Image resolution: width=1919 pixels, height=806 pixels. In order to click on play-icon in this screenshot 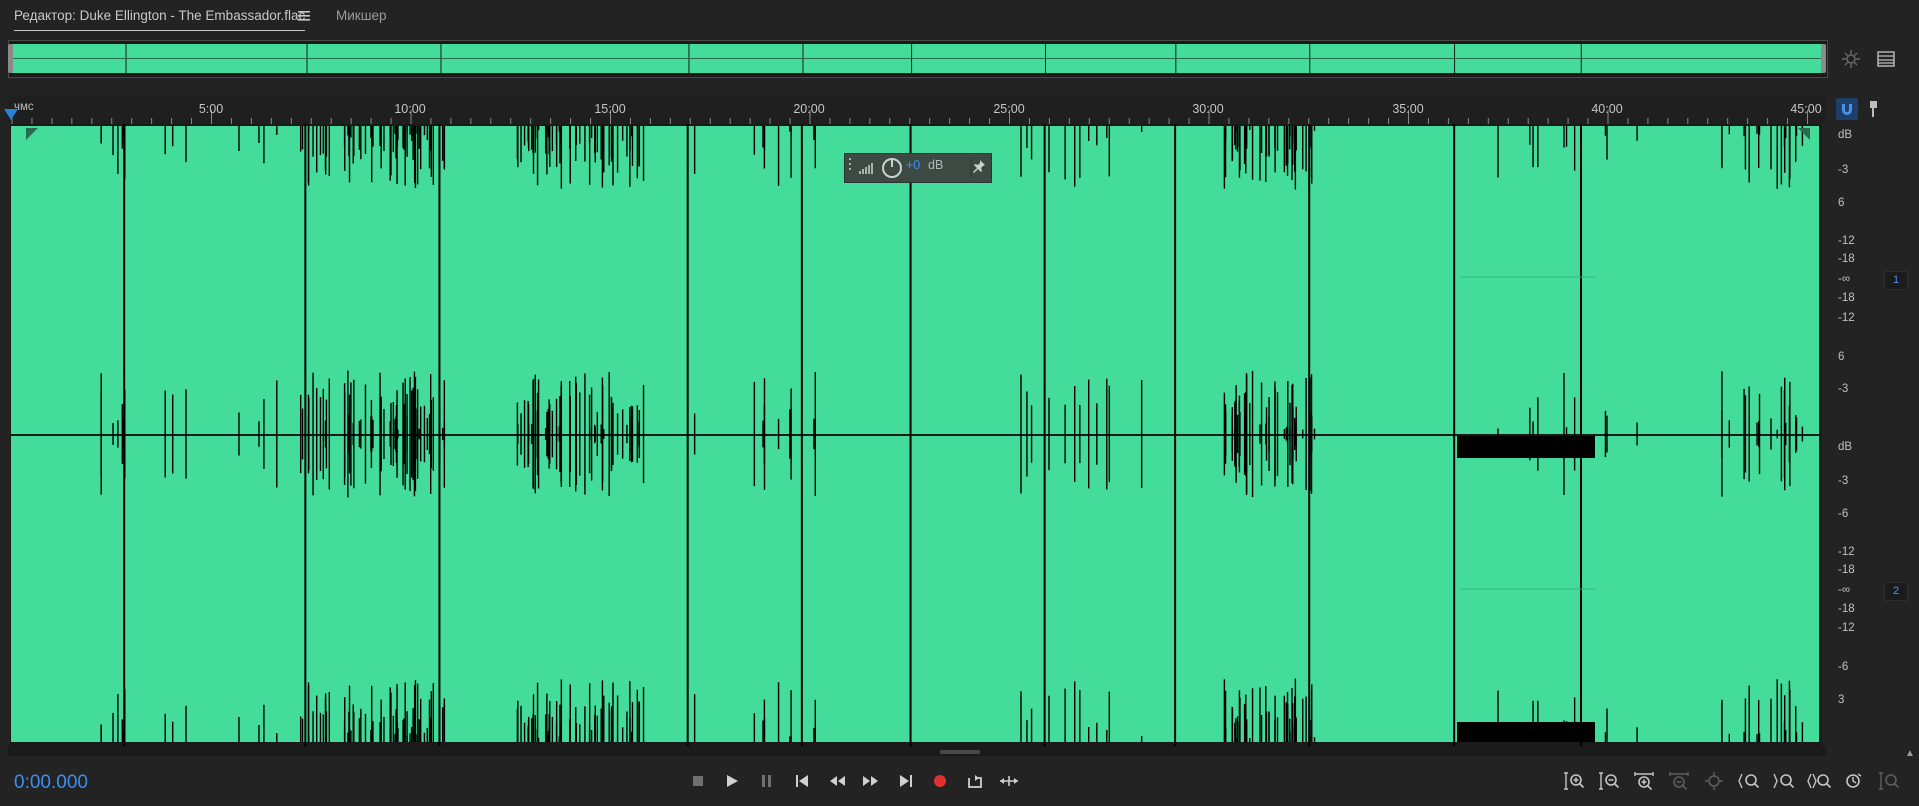, I will do `click(732, 781)`.